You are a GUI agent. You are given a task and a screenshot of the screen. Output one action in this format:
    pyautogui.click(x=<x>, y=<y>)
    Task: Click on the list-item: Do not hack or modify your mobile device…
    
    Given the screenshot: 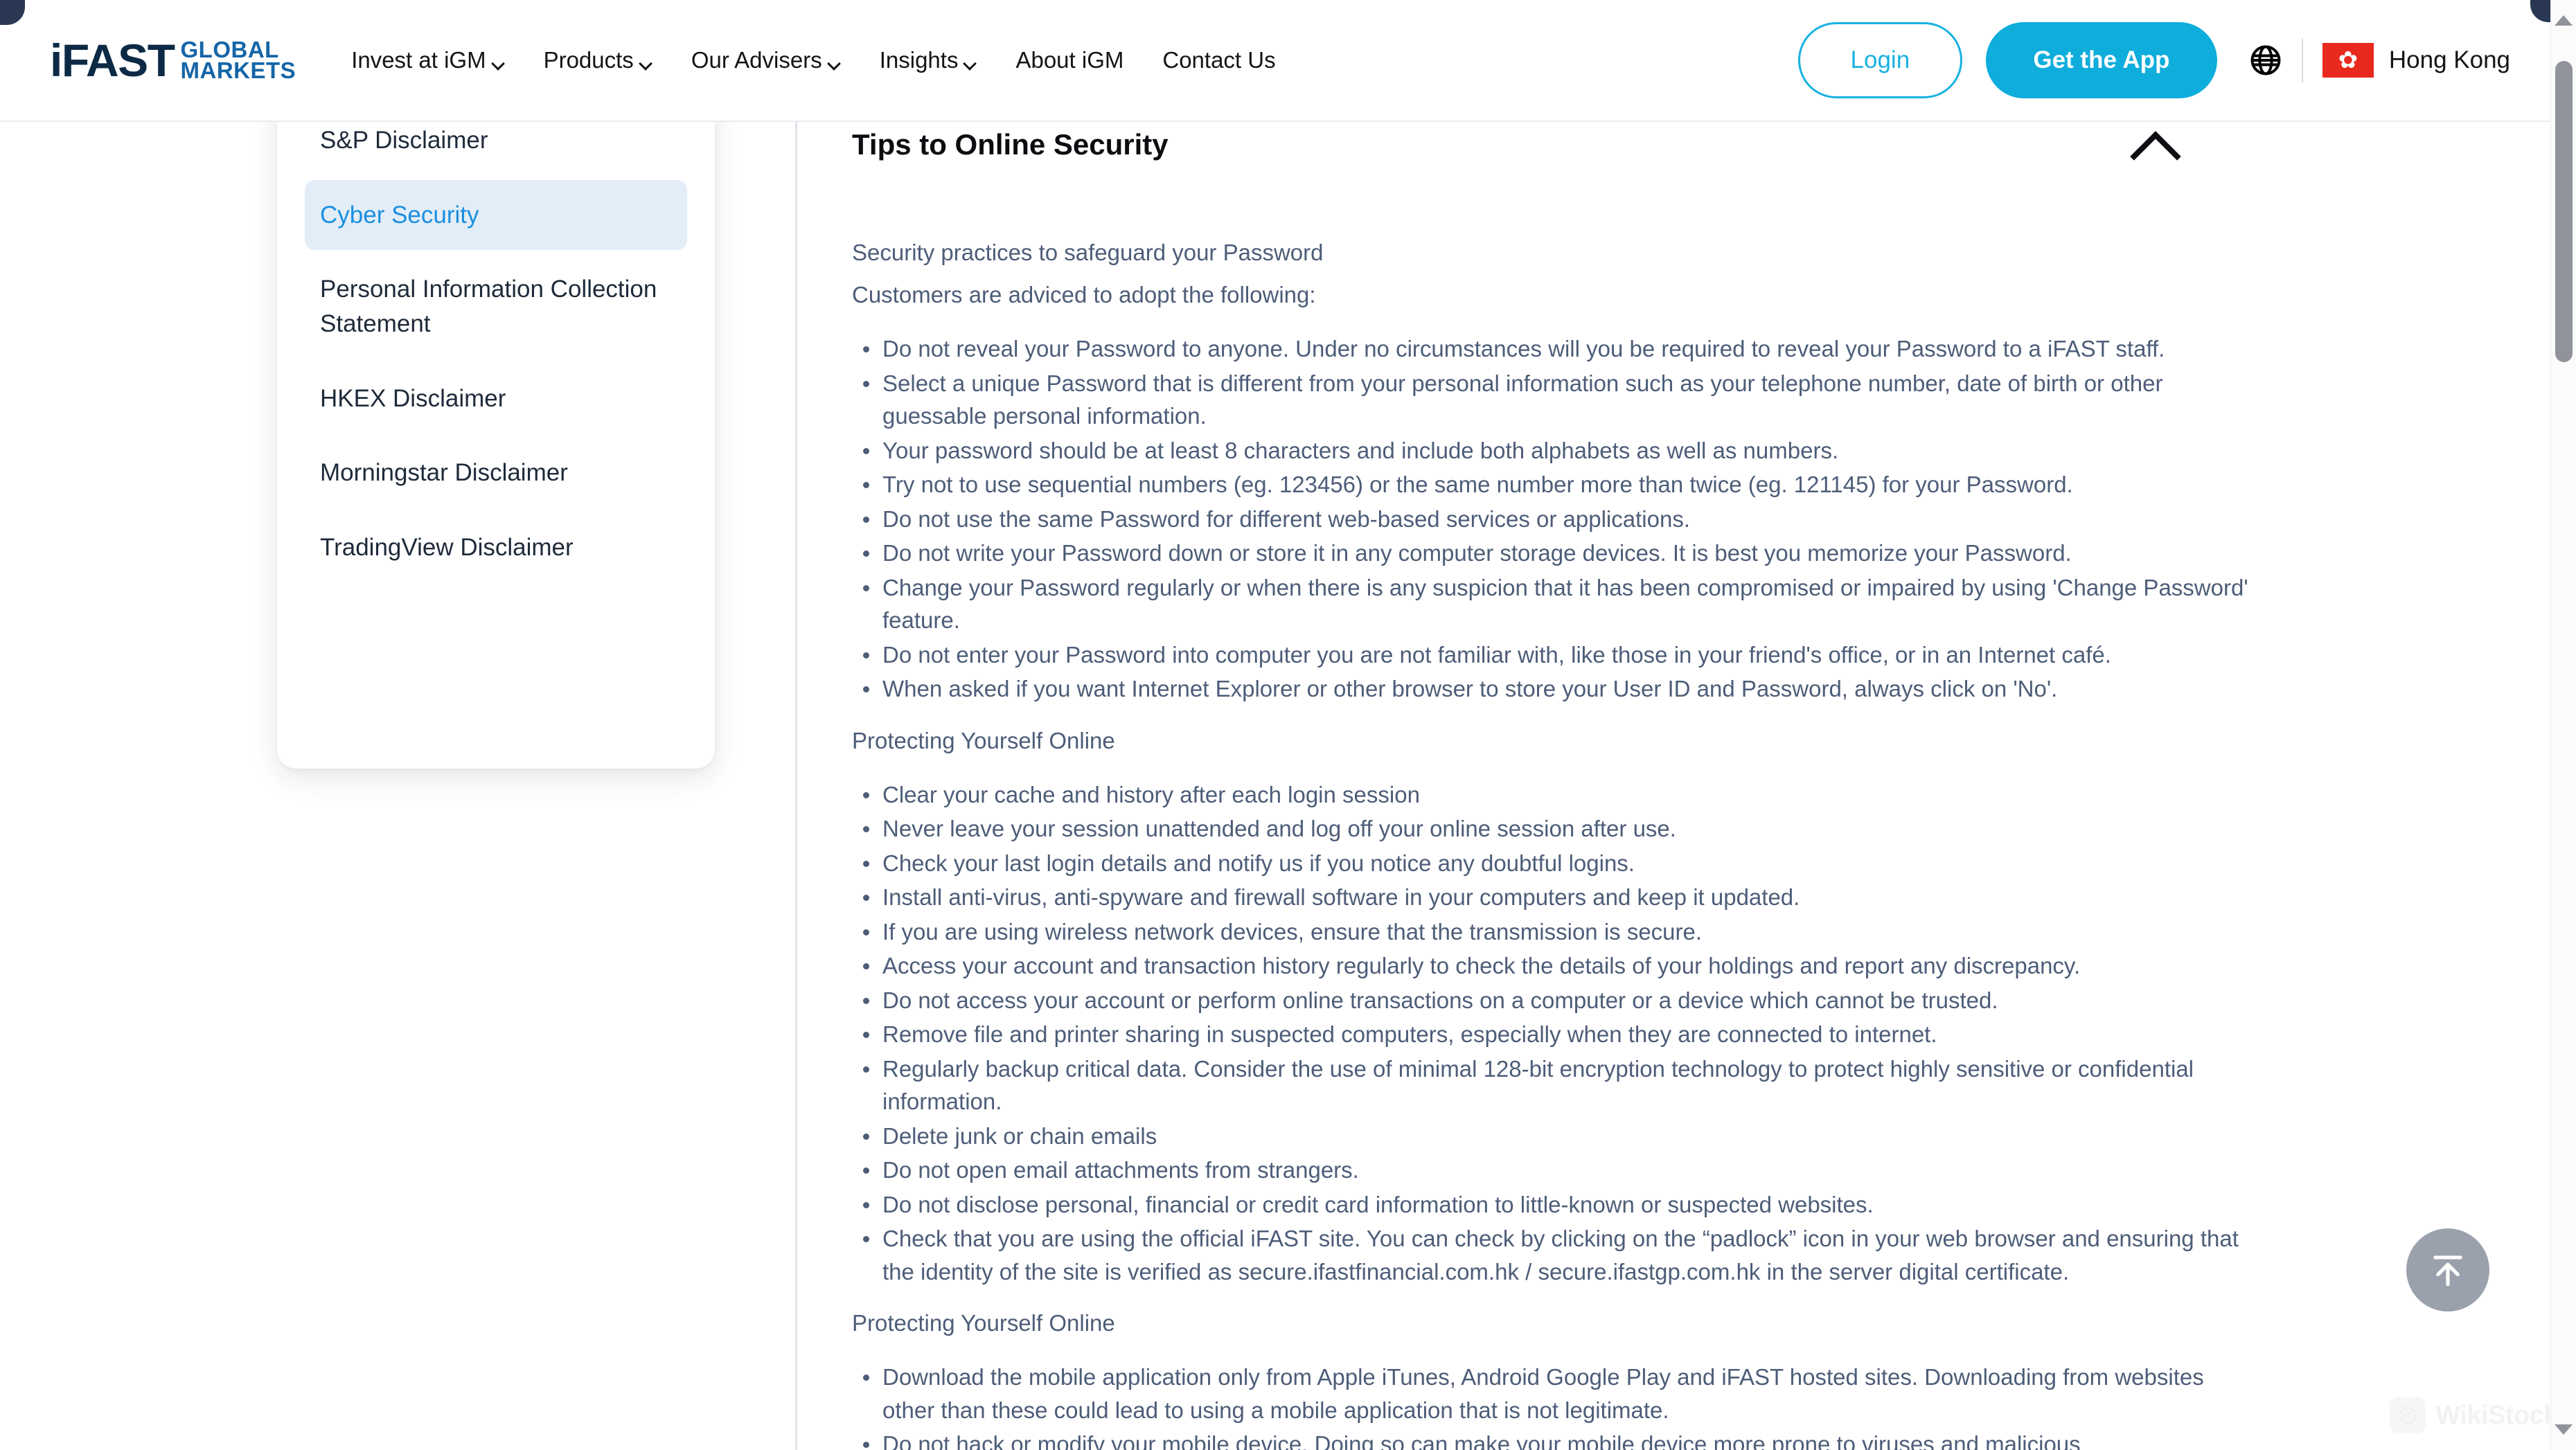 What is the action you would take?
    pyautogui.click(x=1554, y=1439)
    